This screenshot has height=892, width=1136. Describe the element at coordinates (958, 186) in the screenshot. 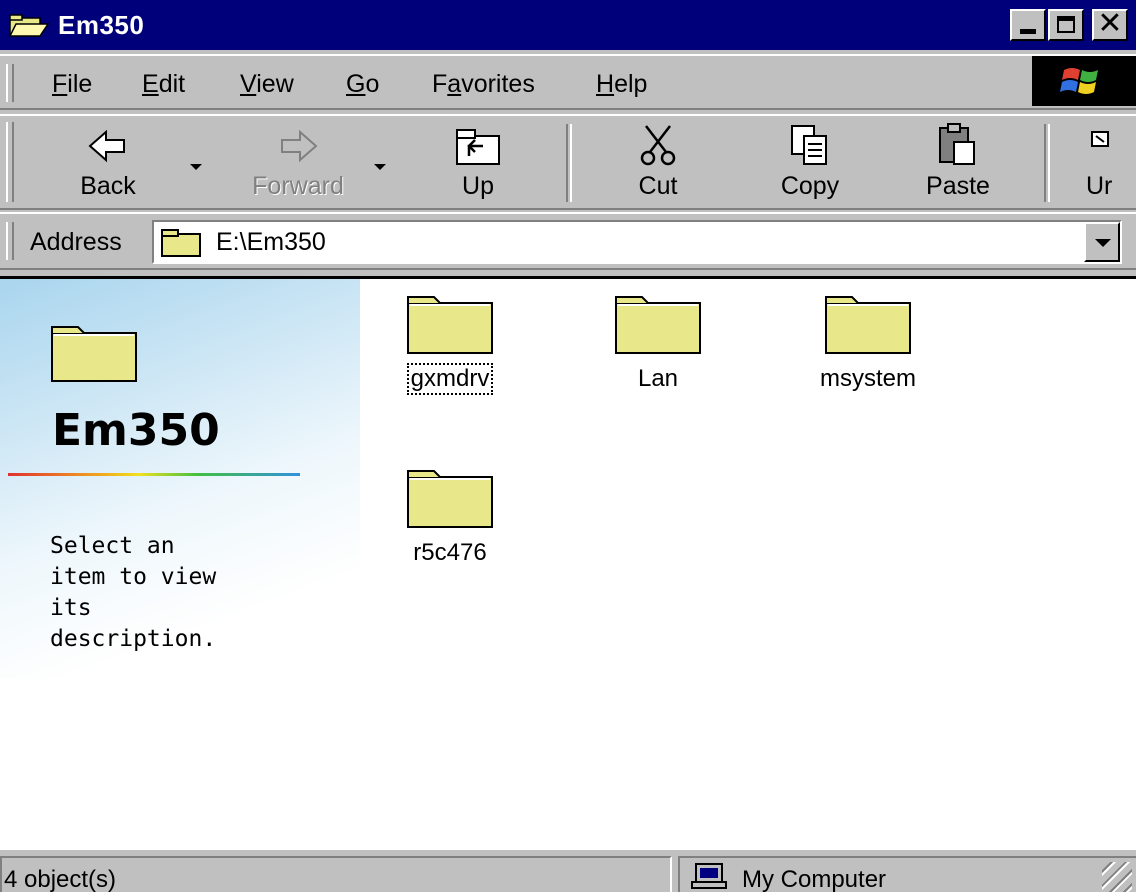

I see `paste-label: Paste` at that location.